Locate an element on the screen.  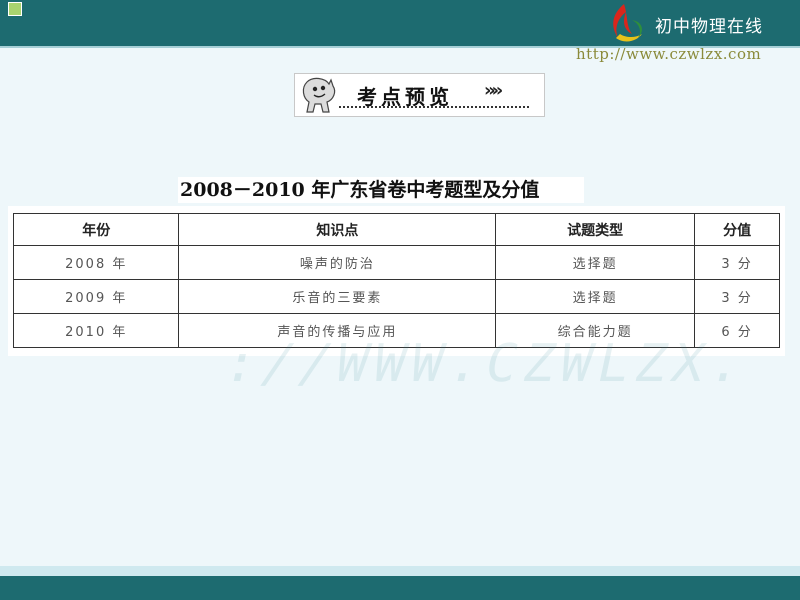
column-header-question-type: 试题类型 is located at coordinates (595, 229).